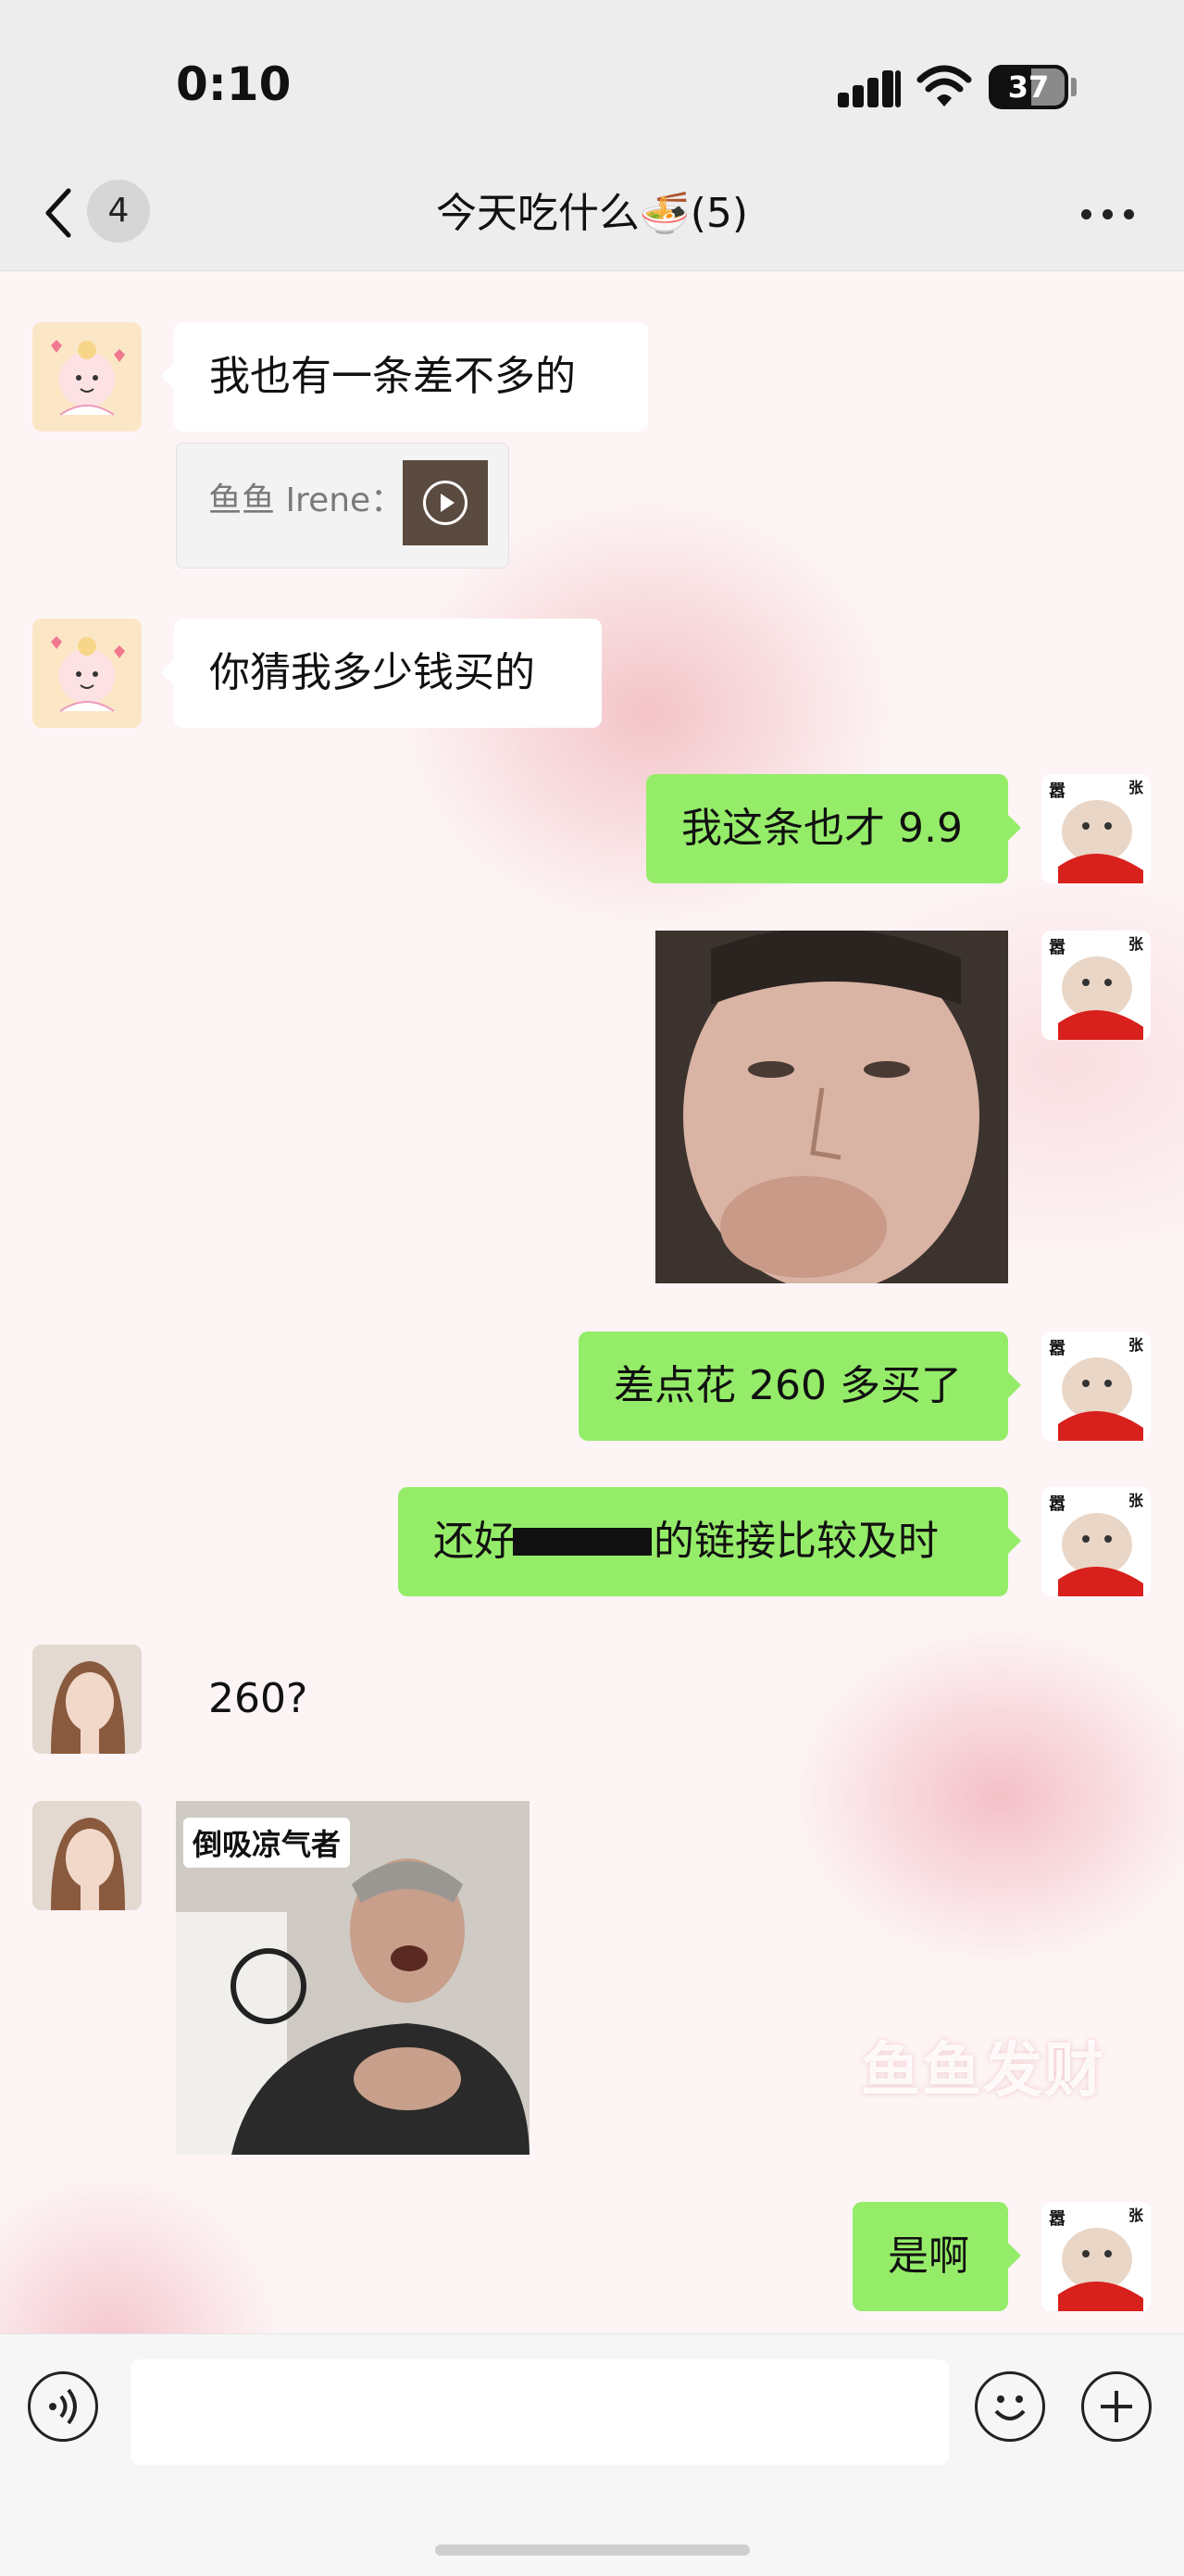 Image resolution: width=1184 pixels, height=2576 pixels. I want to click on video-thumbnail, so click(445, 502).